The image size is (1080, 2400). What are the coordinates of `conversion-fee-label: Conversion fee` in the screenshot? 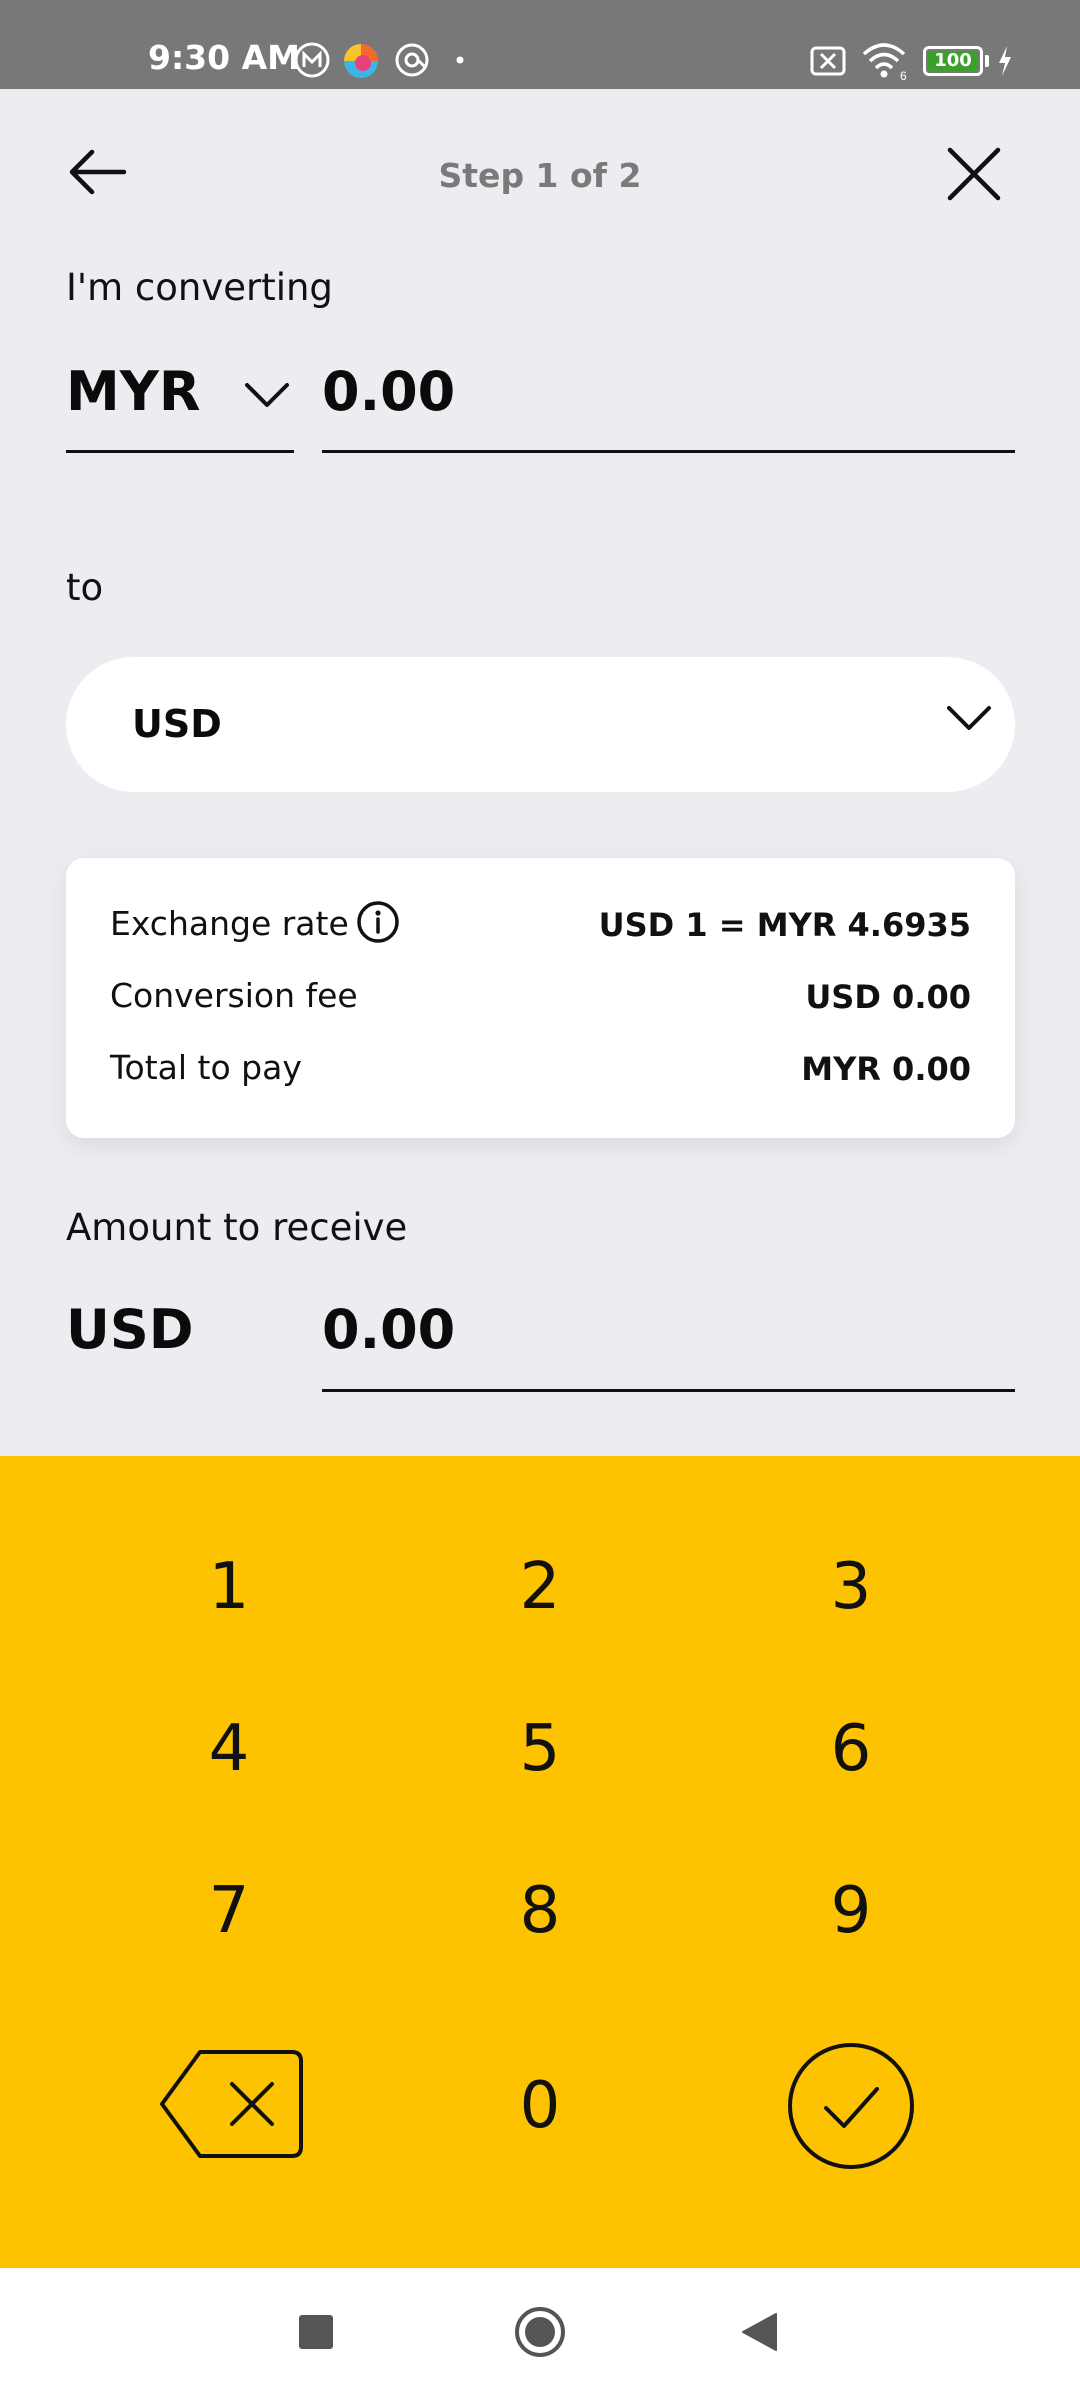 It's located at (234, 995).